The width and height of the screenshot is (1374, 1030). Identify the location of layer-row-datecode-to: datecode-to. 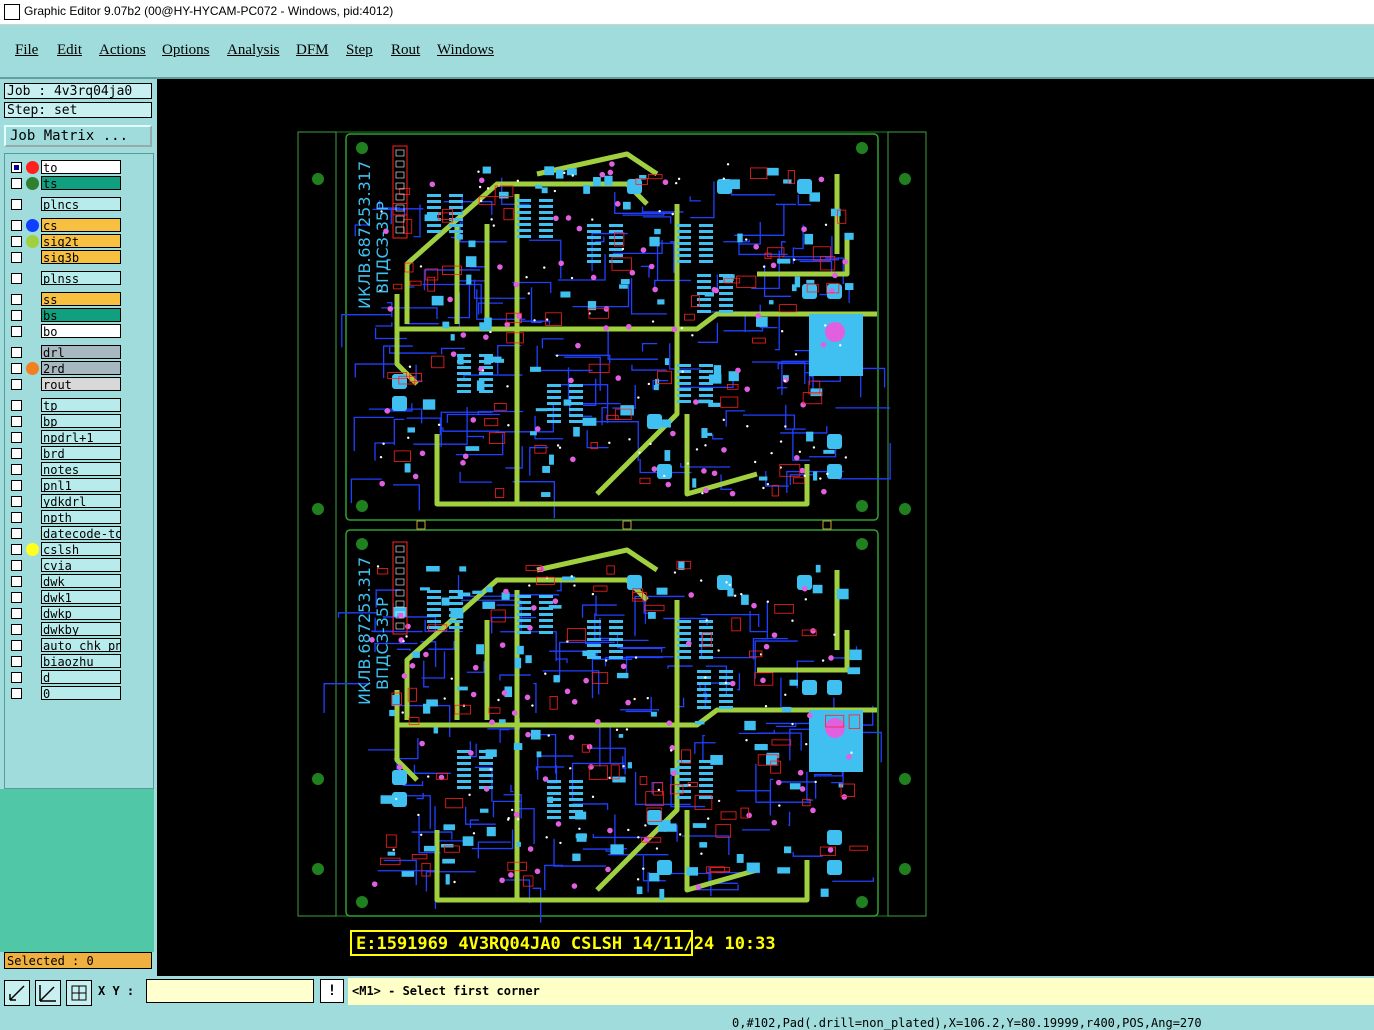
(66, 533).